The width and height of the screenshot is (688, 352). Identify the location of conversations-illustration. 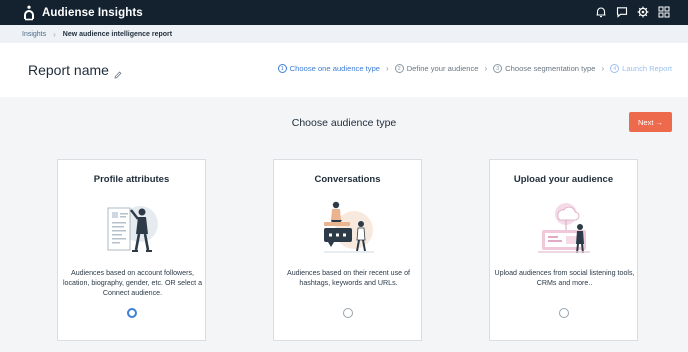
(348, 228).